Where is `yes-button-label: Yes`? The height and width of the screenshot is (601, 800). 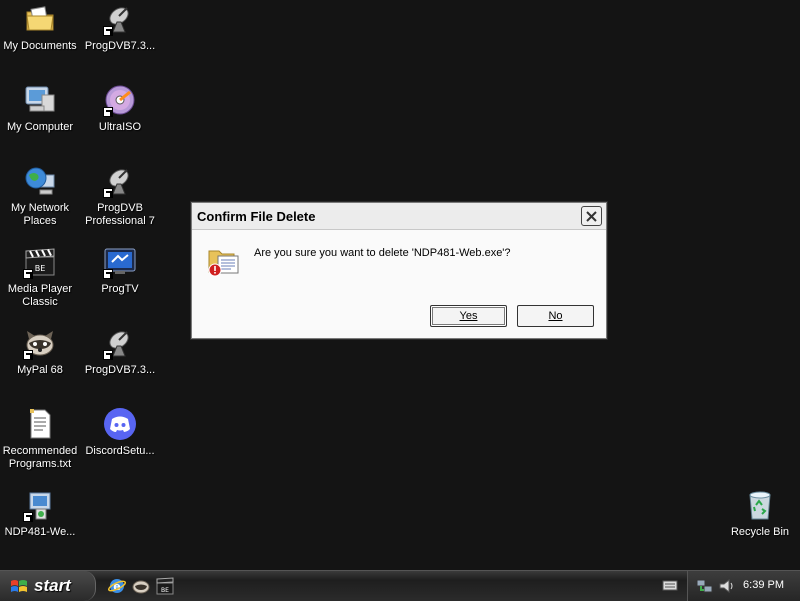
yes-button-label: Yes is located at coordinates (468, 316).